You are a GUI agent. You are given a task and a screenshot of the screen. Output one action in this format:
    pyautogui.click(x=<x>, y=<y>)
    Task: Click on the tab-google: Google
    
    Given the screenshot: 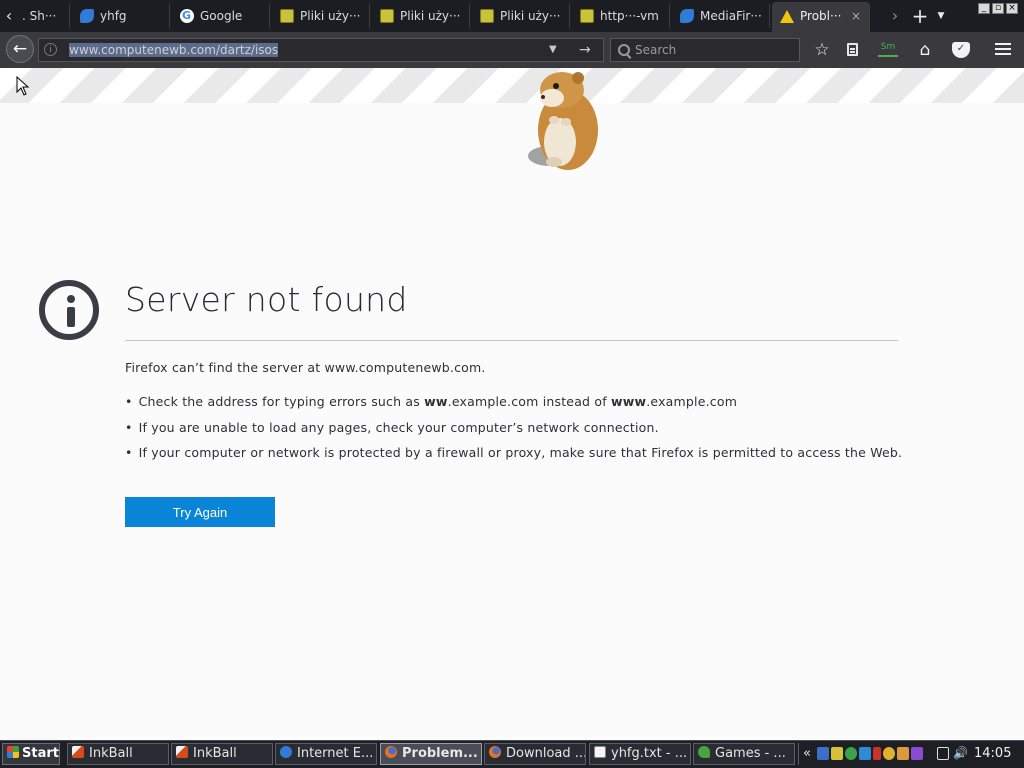 What is the action you would take?
    pyautogui.click(x=221, y=16)
    